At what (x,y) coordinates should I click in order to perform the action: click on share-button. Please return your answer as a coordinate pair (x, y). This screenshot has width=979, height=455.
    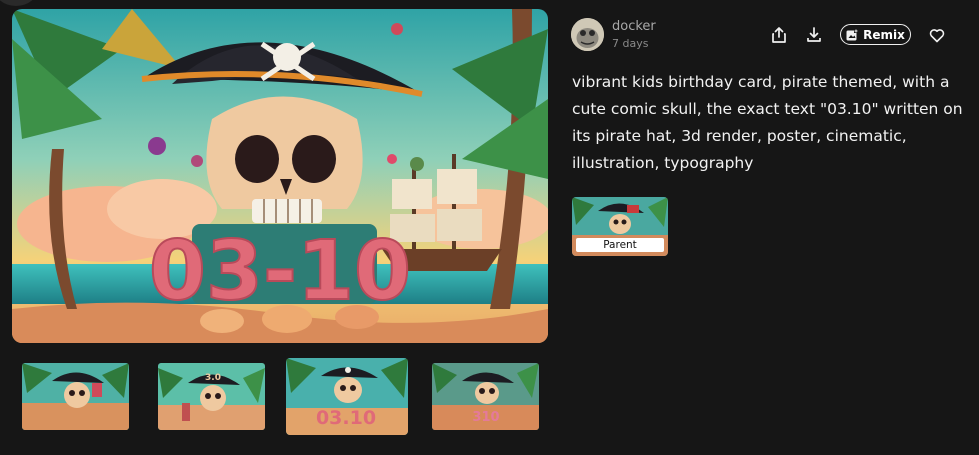
    Looking at the image, I should click on (779, 35).